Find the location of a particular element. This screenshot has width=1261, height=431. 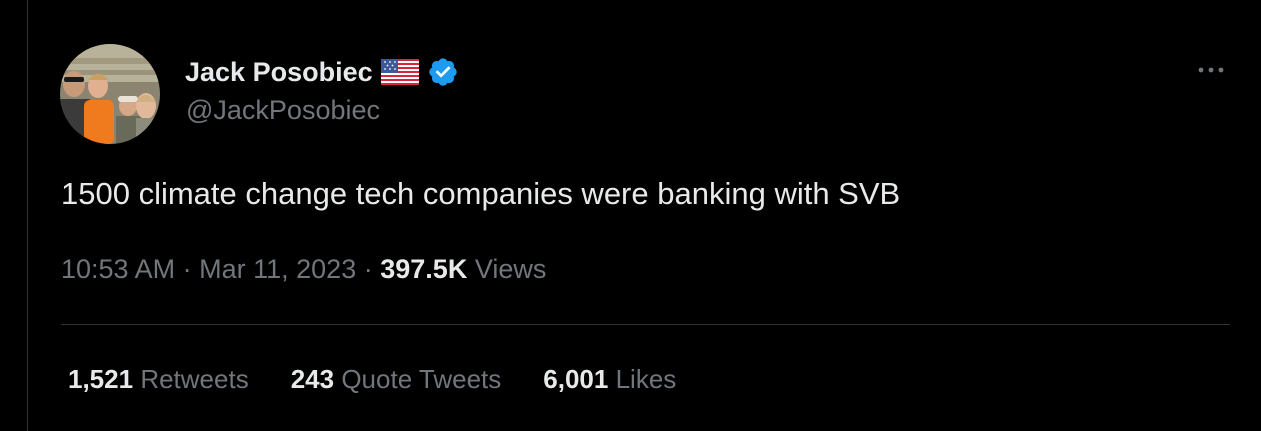

column-border is located at coordinates (27, 215).